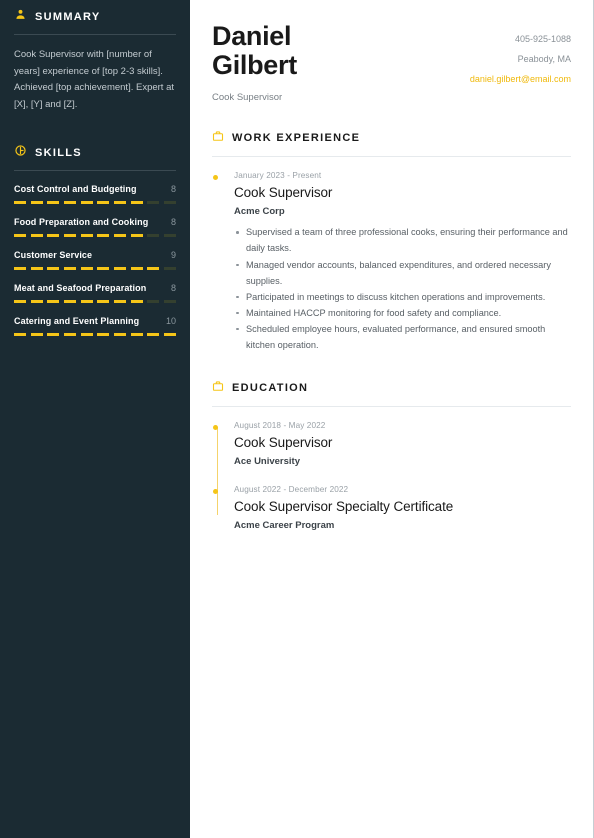 This screenshot has width=594, height=838. I want to click on skill-label-row: Food Preparation and Cooking 8, so click(95, 222).